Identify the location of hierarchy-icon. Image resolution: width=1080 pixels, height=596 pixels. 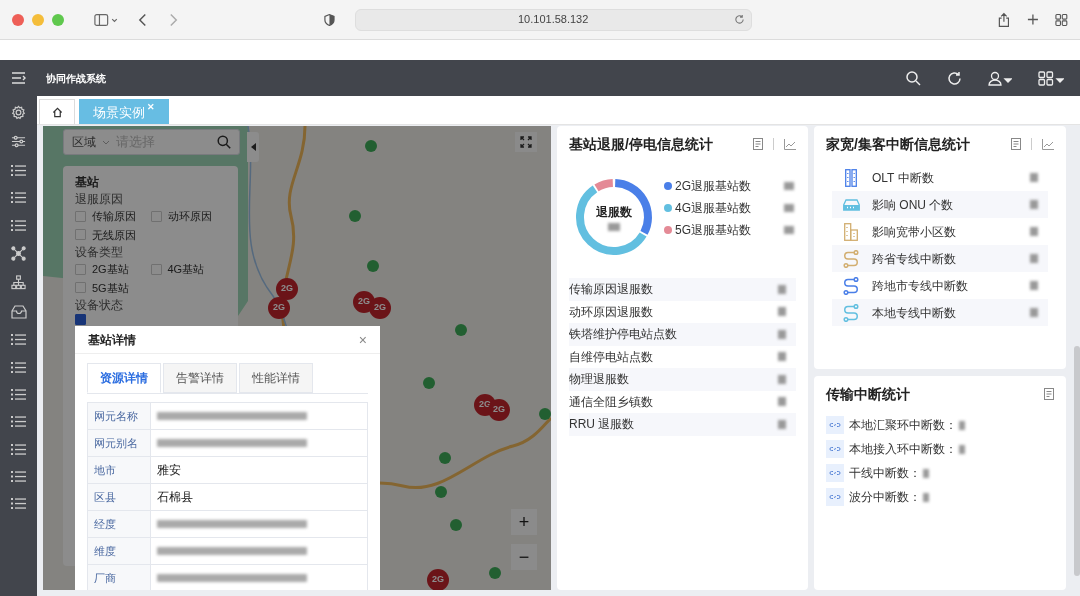
(18, 283).